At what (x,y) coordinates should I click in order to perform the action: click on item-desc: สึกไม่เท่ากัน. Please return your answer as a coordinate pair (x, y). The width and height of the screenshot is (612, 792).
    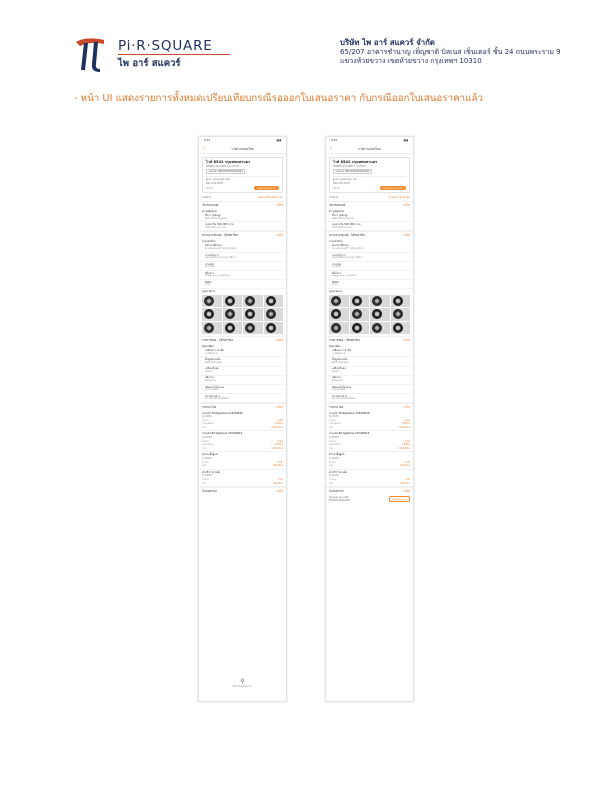
    Looking at the image, I should click on (210, 381).